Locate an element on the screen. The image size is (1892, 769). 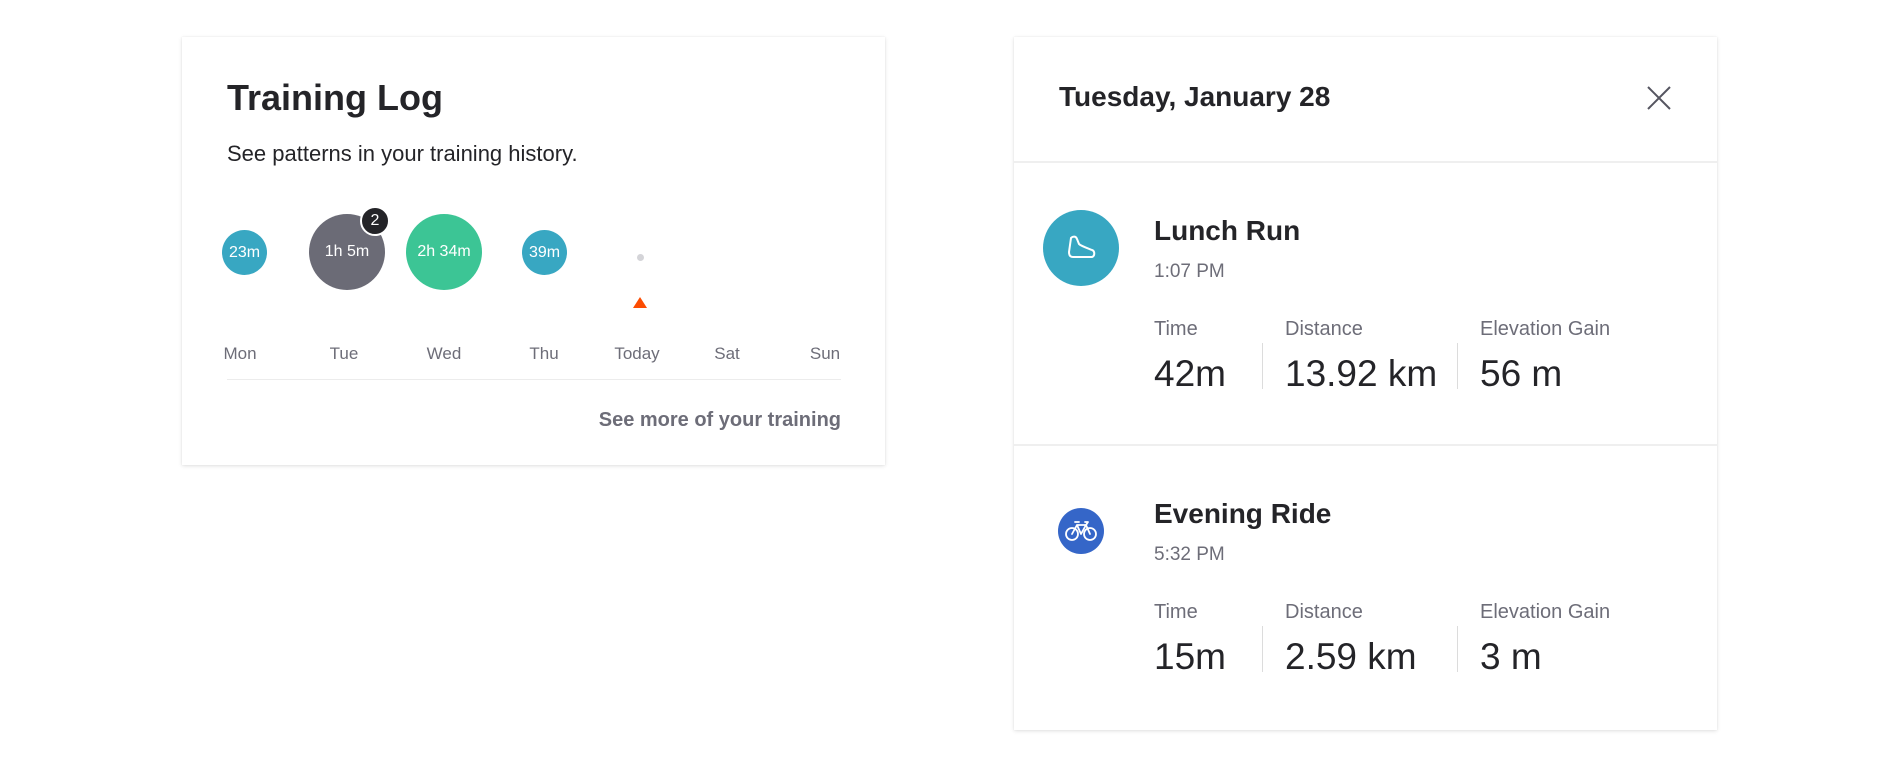
stat-value: 15m is located at coordinates (1190, 656).